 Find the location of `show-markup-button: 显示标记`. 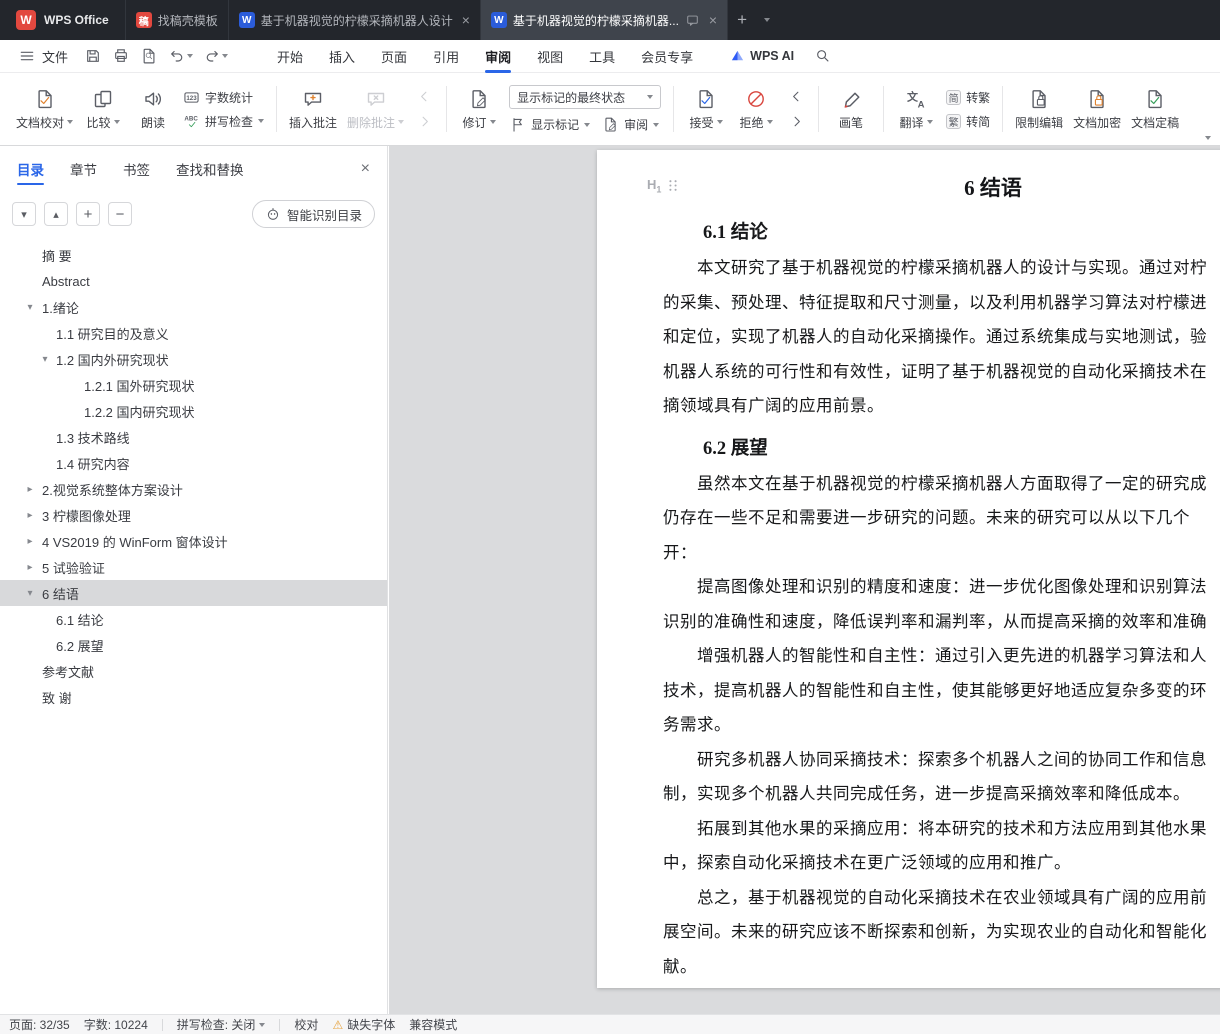

show-markup-button: 显示标记 is located at coordinates (550, 124).